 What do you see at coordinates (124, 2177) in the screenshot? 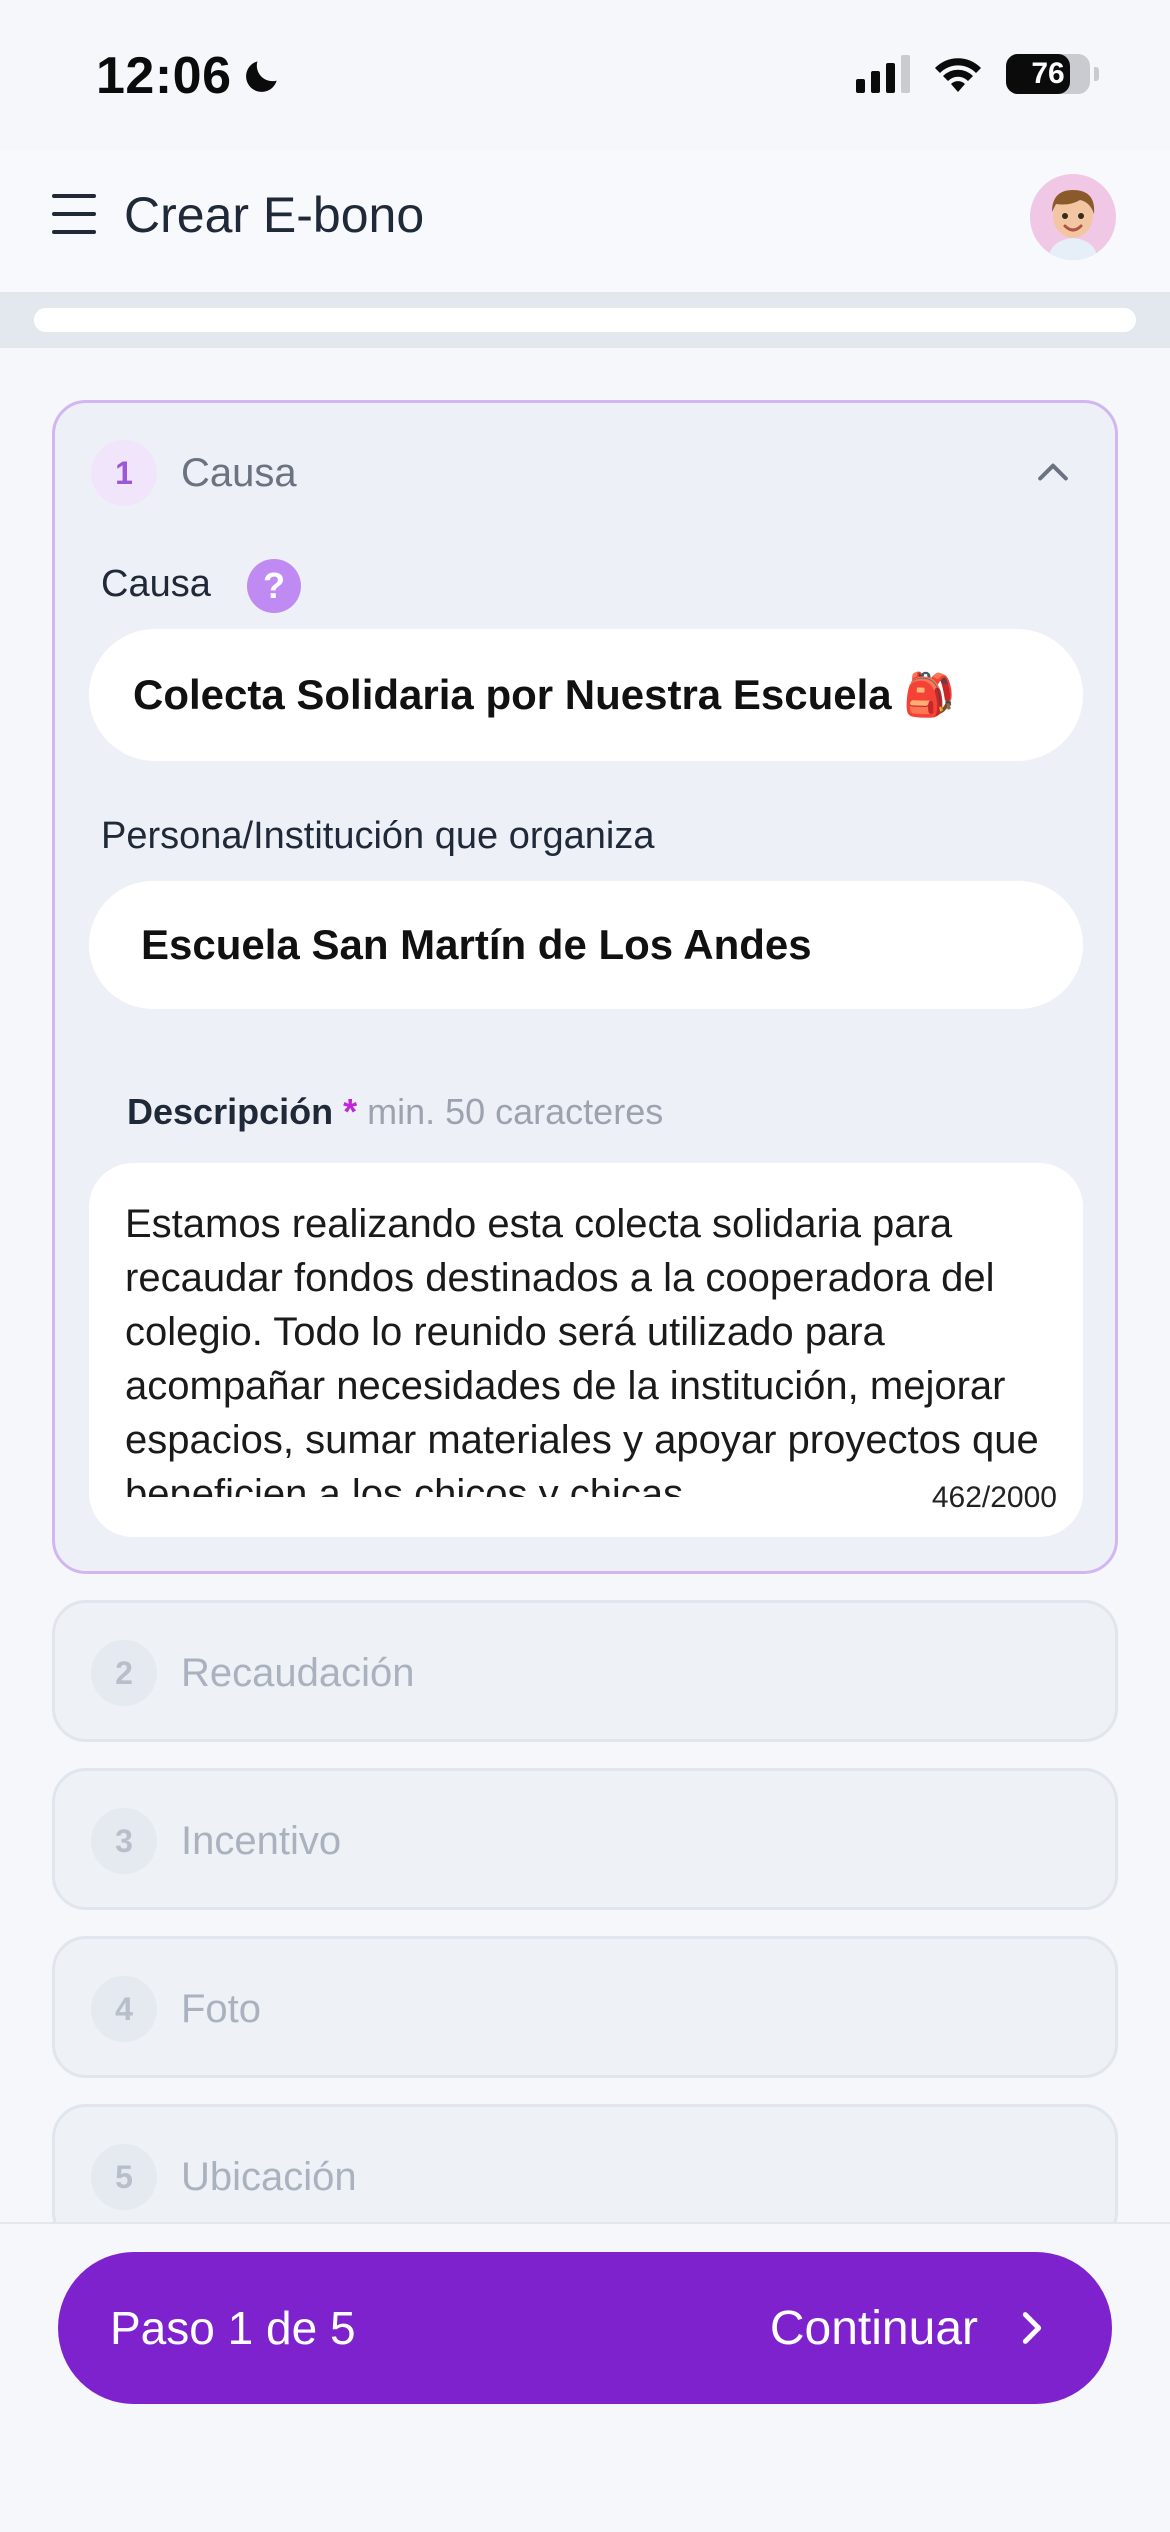
I see `step-number: 5` at bounding box center [124, 2177].